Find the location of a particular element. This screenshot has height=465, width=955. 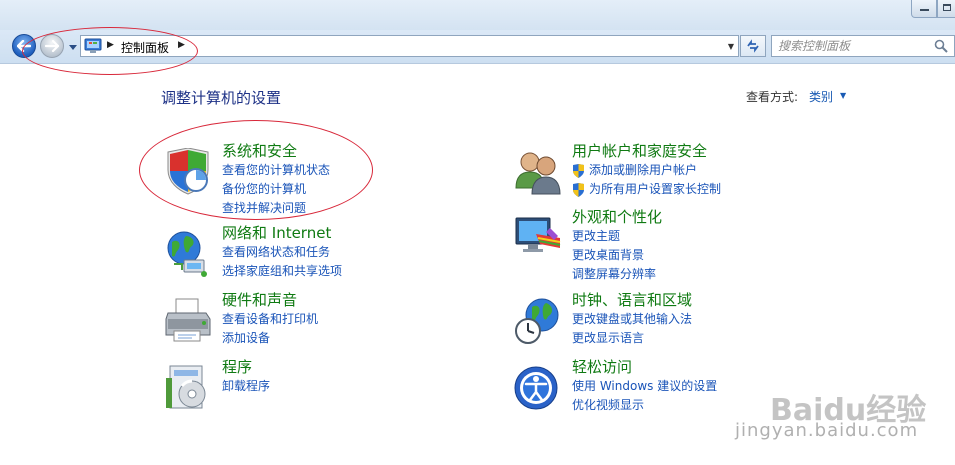

link-add-remove-accounts: 添加或删除用户帐户 is located at coordinates (646, 170).